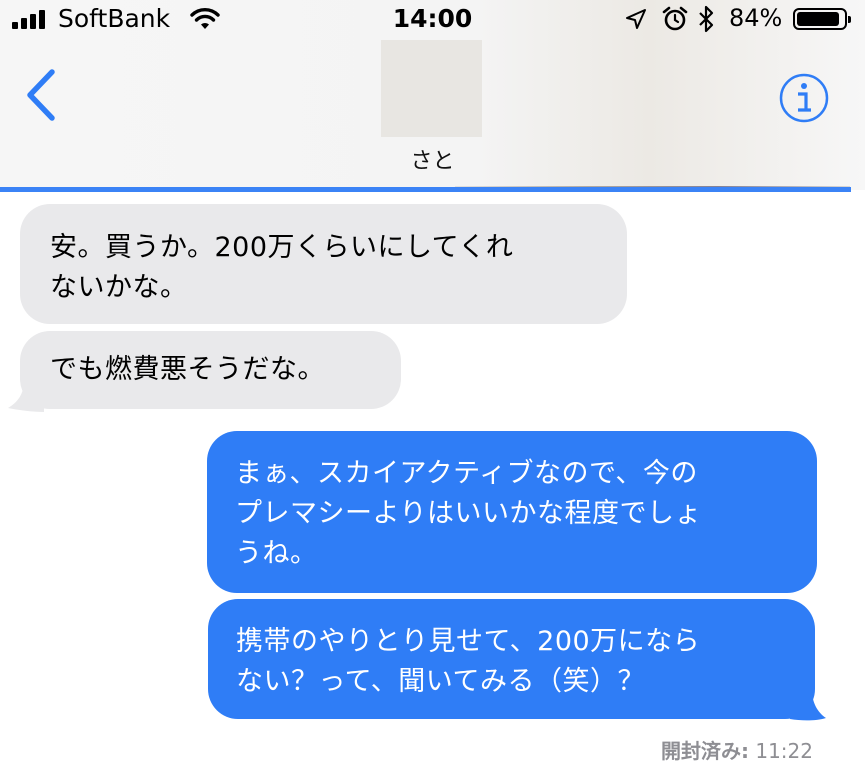  I want to click on chevron-left-icon, so click(42, 95).